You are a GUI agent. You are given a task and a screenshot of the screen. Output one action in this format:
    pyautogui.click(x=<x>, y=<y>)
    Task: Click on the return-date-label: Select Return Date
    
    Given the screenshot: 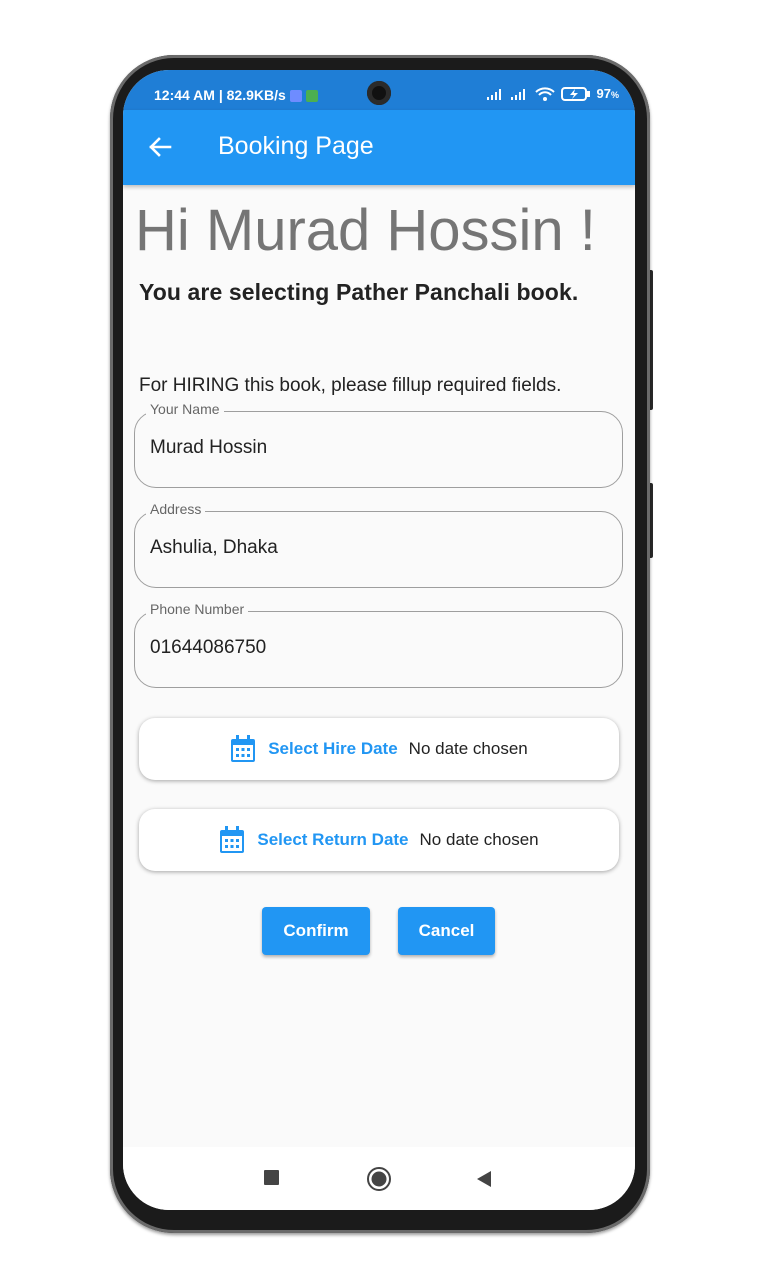 What is the action you would take?
    pyautogui.click(x=333, y=839)
    